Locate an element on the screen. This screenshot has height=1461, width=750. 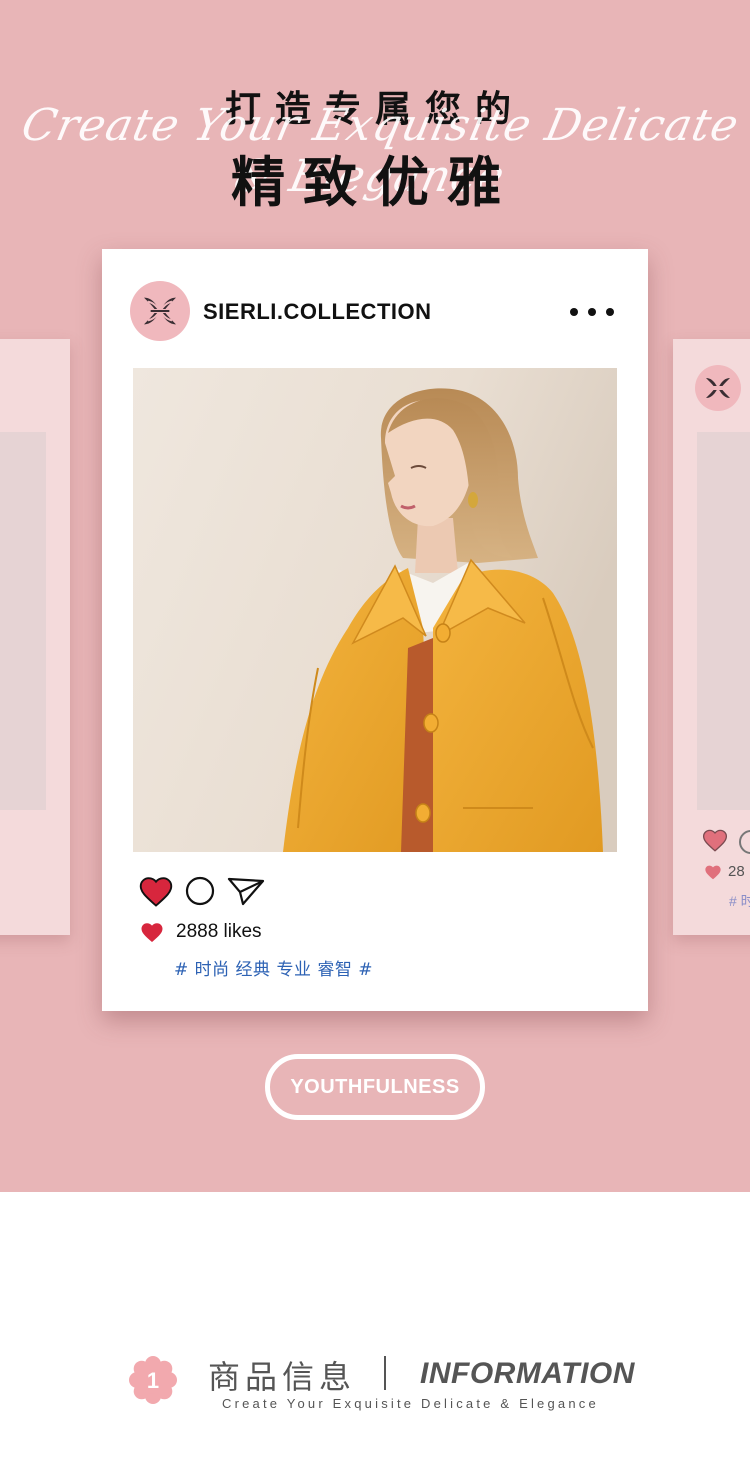
flower-number-badge: 1 is located at coordinates (153, 1380).